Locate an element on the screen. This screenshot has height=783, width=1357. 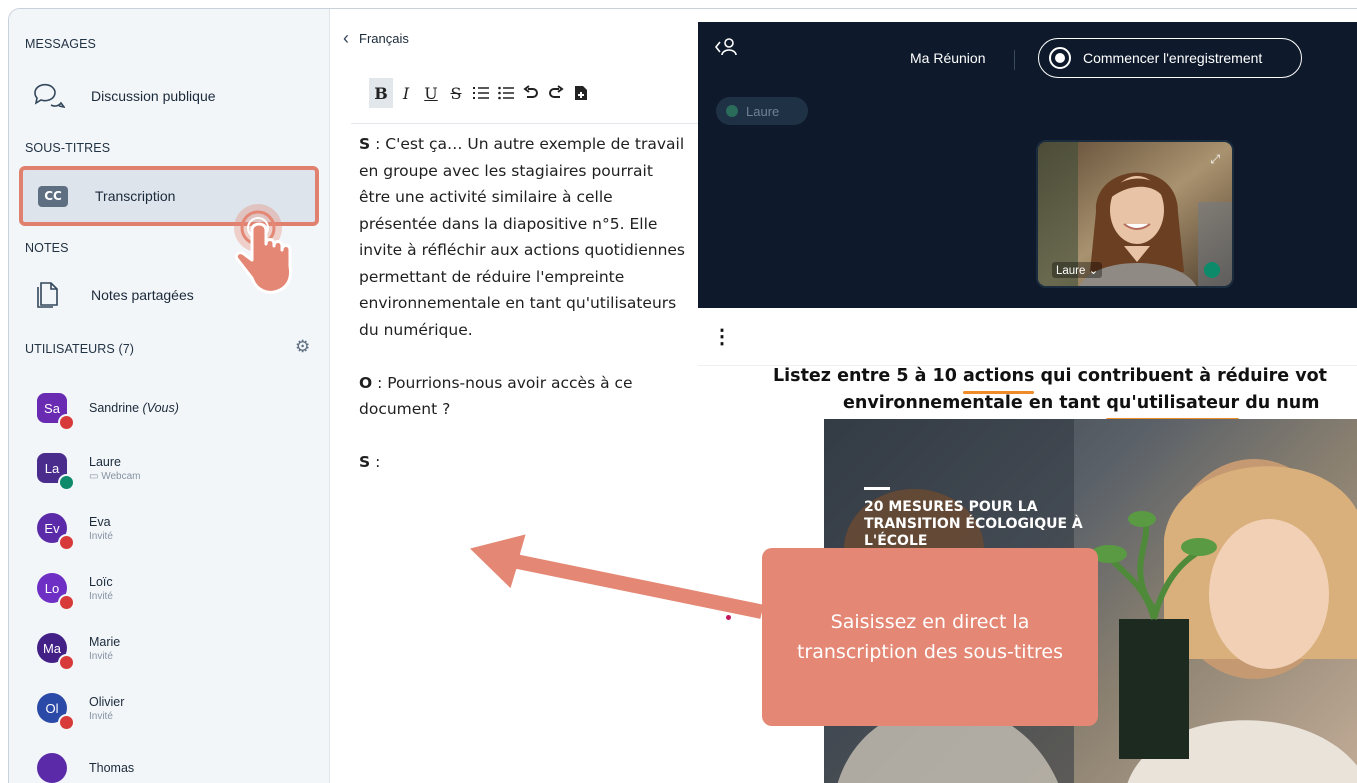
avatar: La is located at coordinates (56, 472).